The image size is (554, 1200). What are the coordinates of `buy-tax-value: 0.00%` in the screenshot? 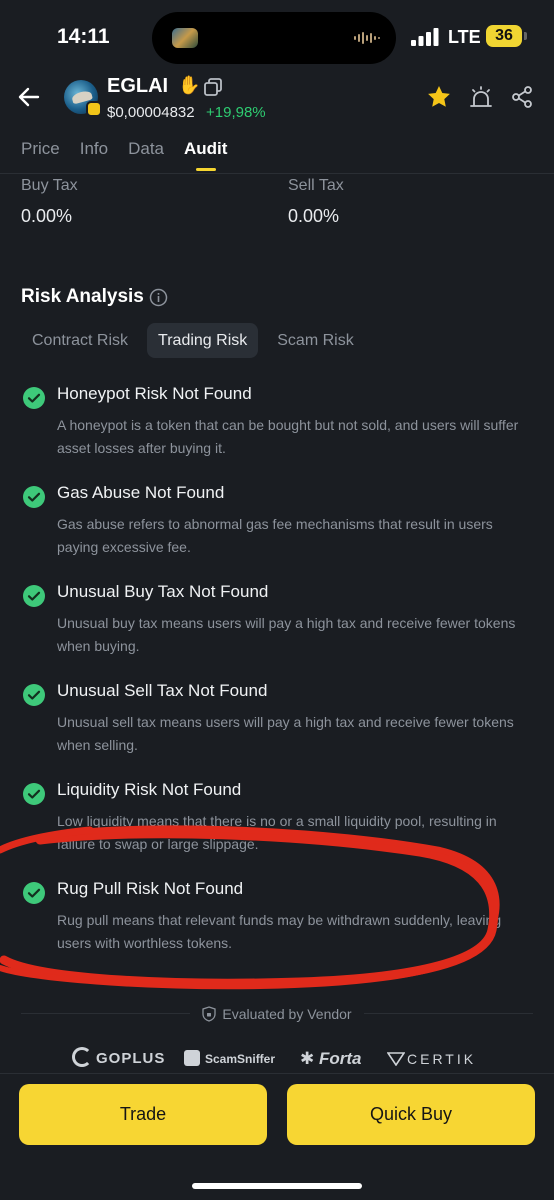 It's located at (47, 216).